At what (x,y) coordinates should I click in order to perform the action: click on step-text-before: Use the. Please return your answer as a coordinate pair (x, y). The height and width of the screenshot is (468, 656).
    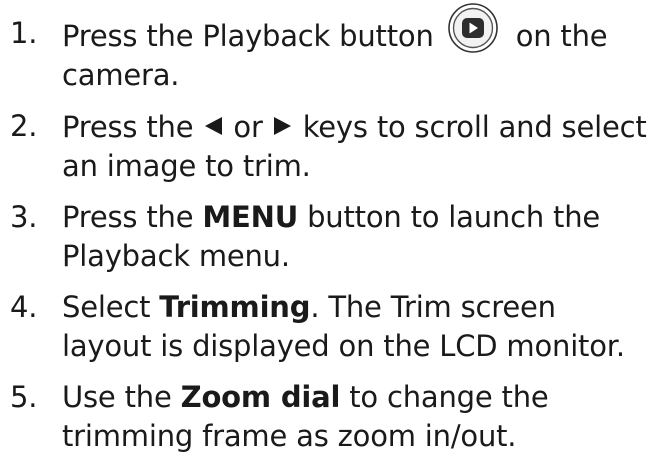
    Looking at the image, I should click on (117, 397).